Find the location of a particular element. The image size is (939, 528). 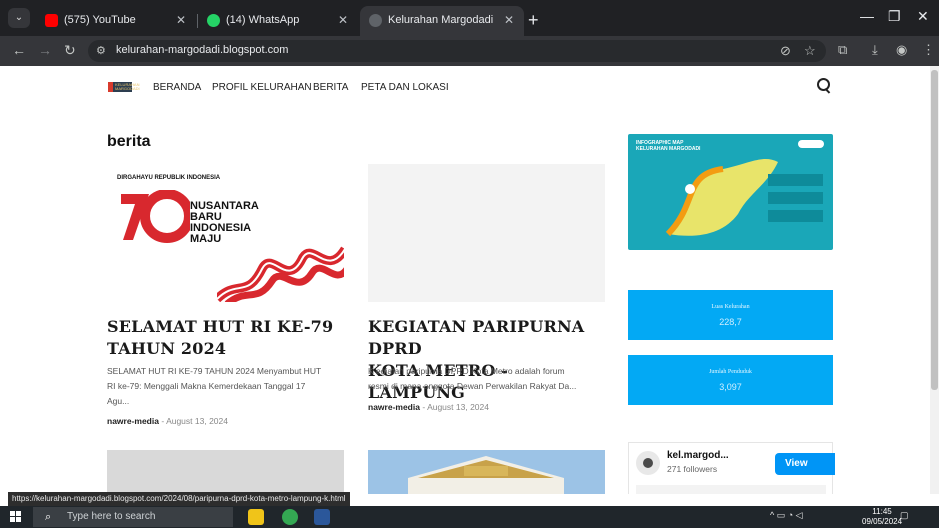

search-icon is located at coordinates (824, 85).